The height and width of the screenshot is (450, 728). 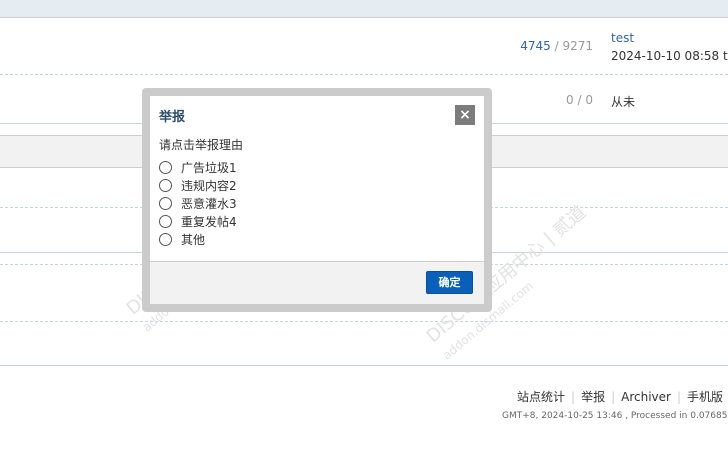 What do you see at coordinates (589, 100) in the screenshot?
I see `view-count: 0` at bounding box center [589, 100].